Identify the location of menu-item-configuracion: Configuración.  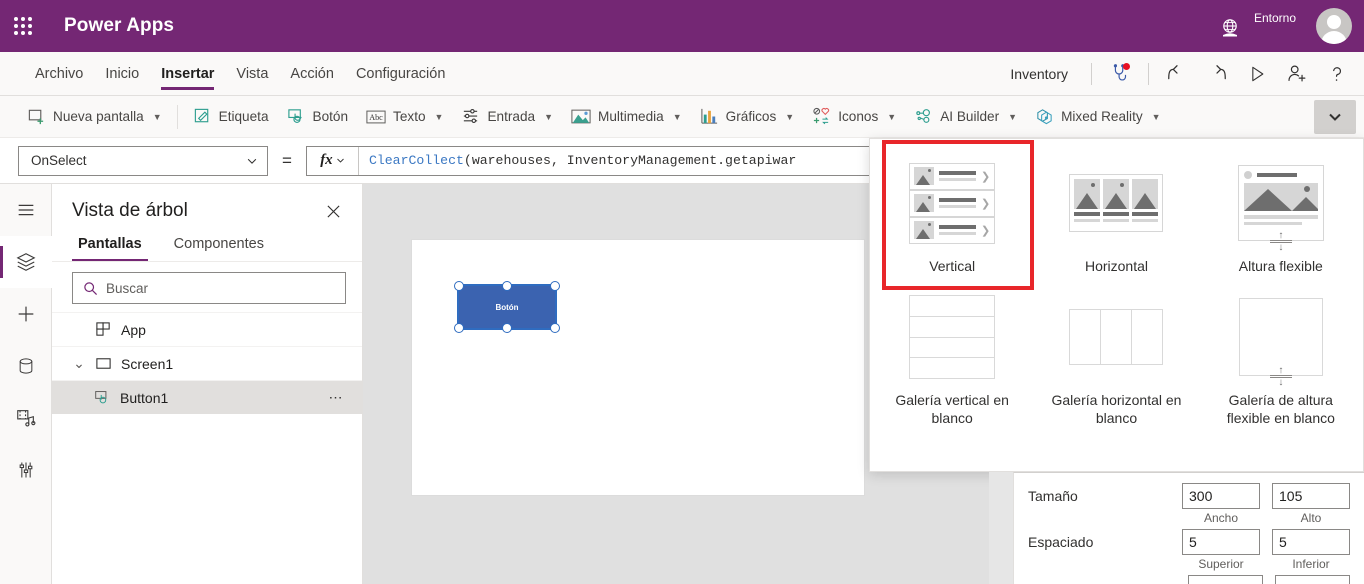
(400, 74).